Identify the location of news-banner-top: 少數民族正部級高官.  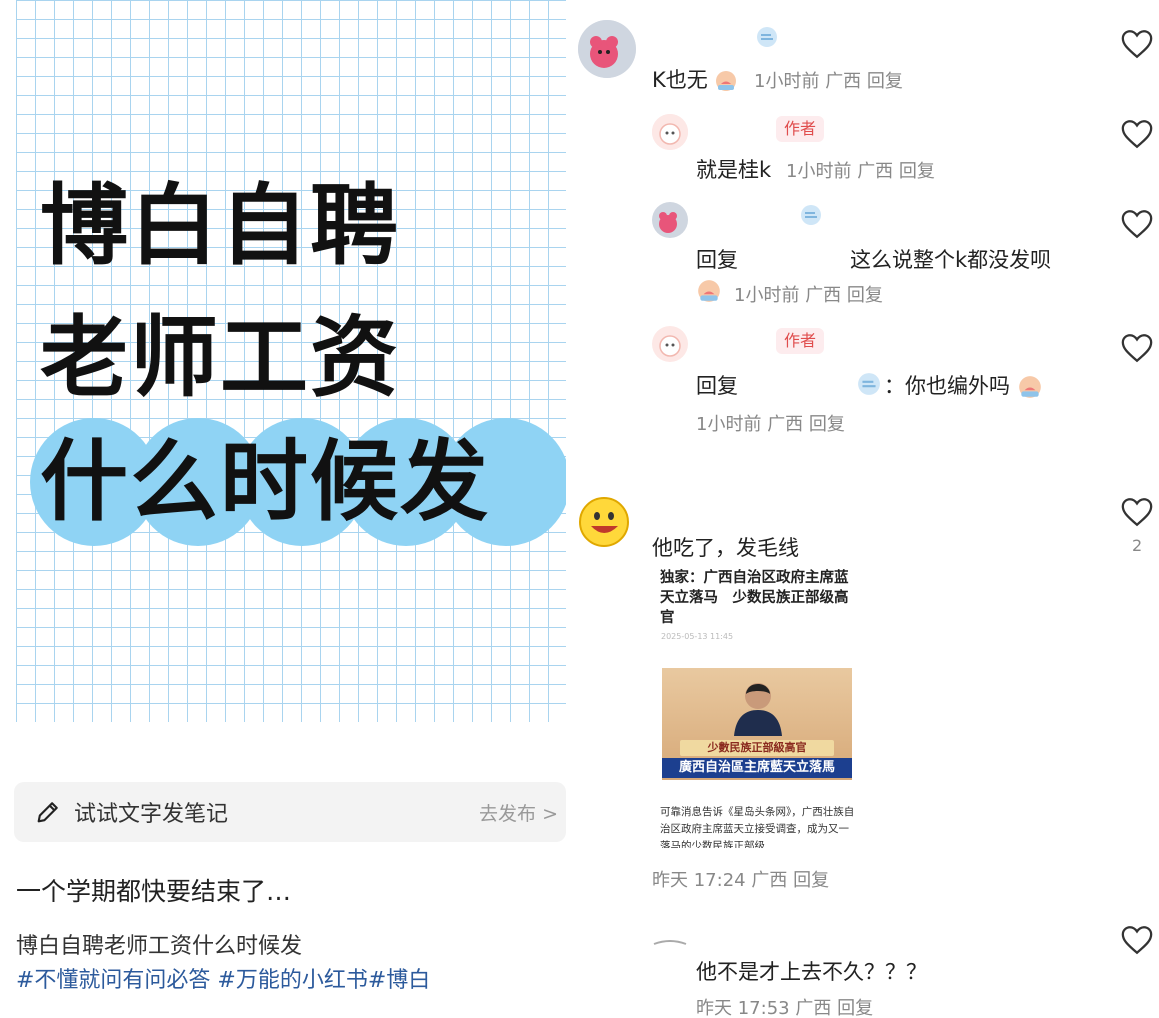
(757, 748).